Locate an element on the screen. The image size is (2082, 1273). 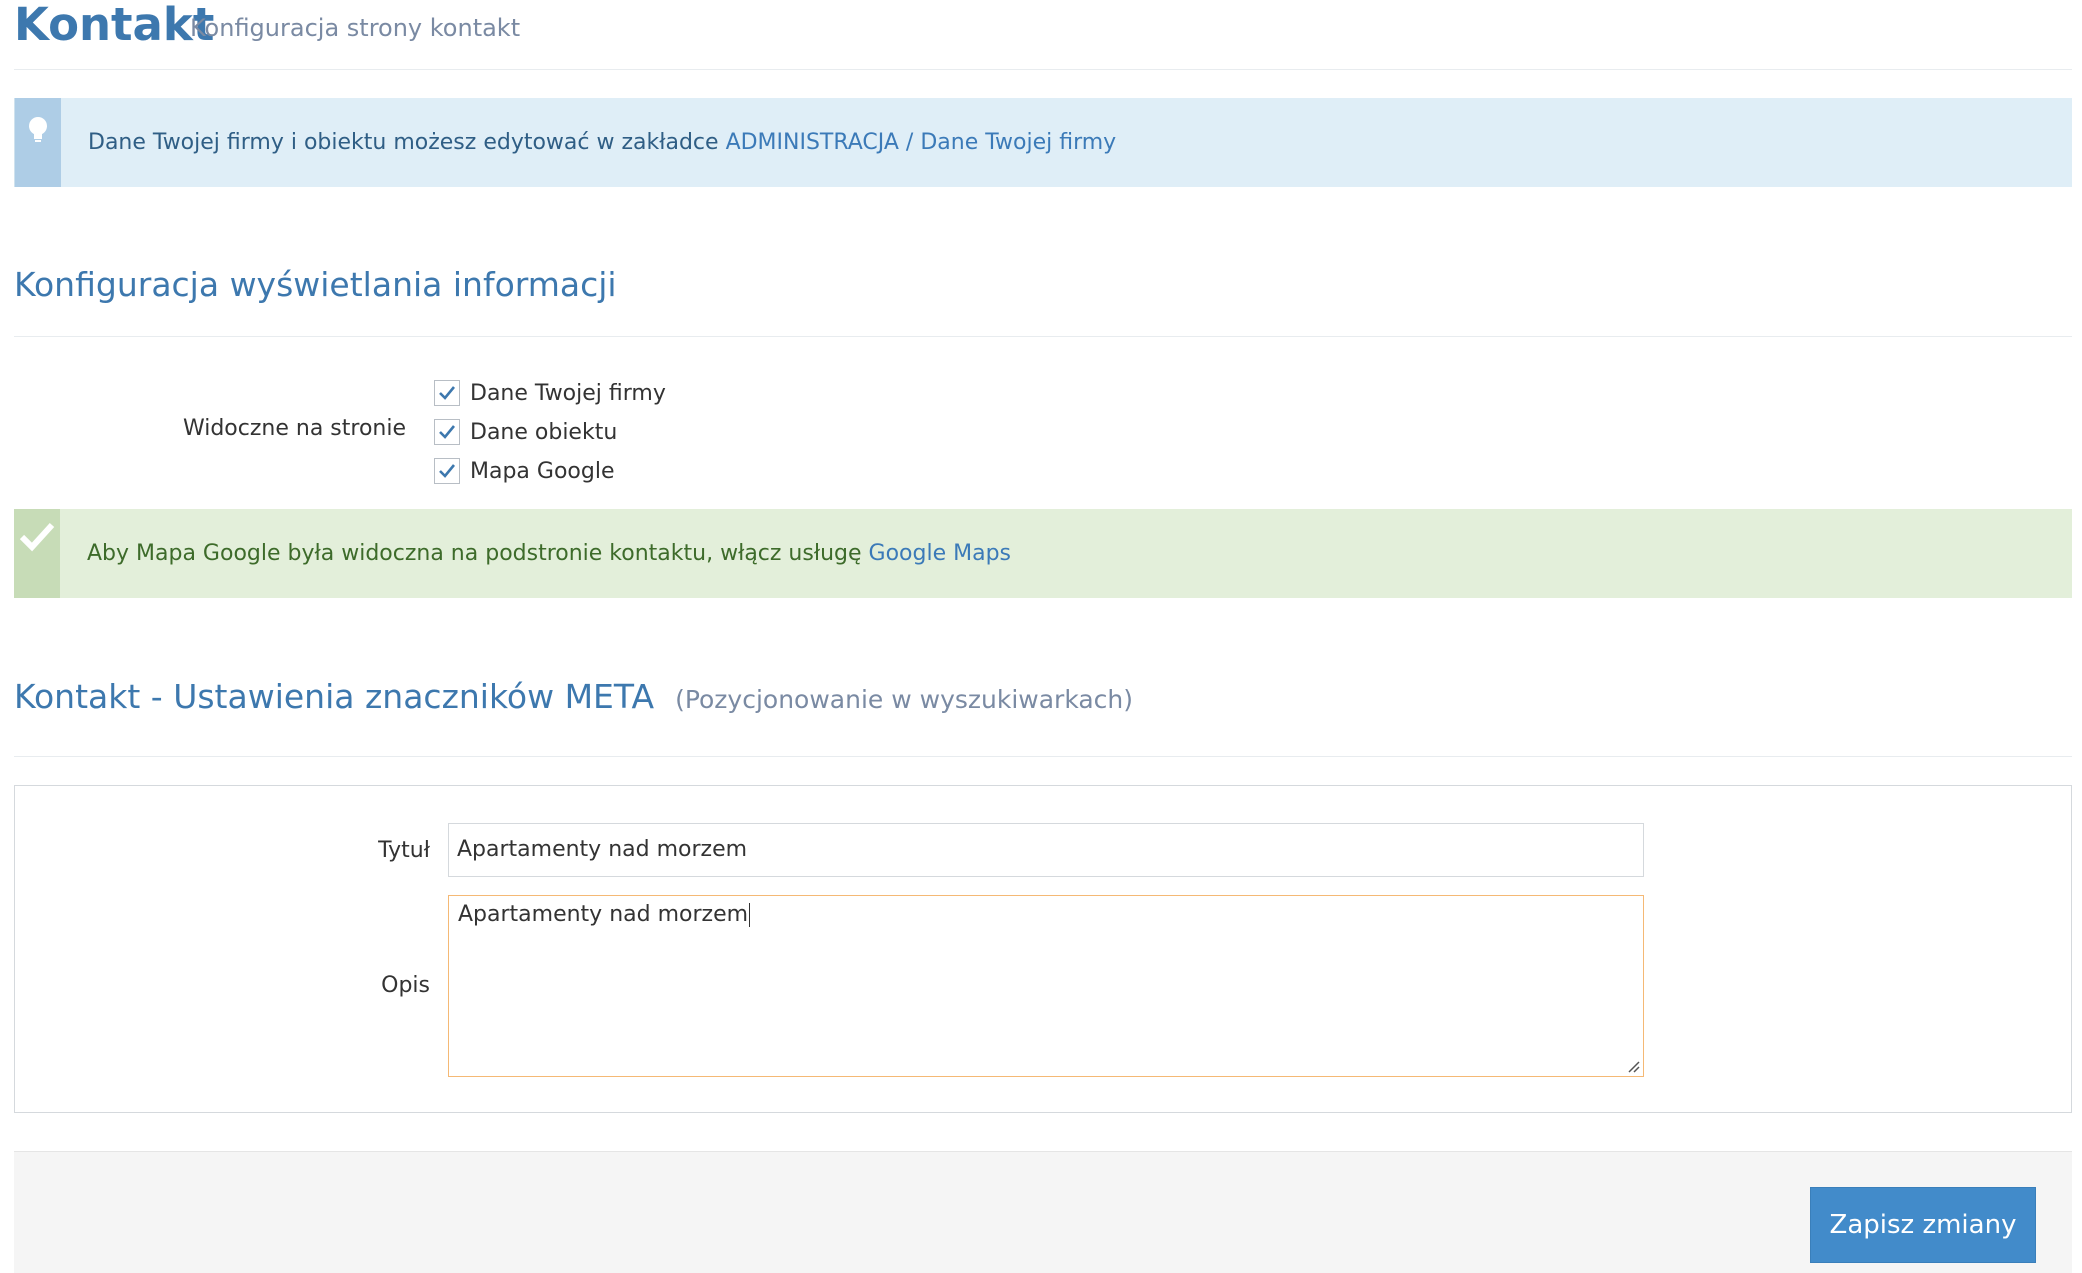
text-caret is located at coordinates (750, 915).